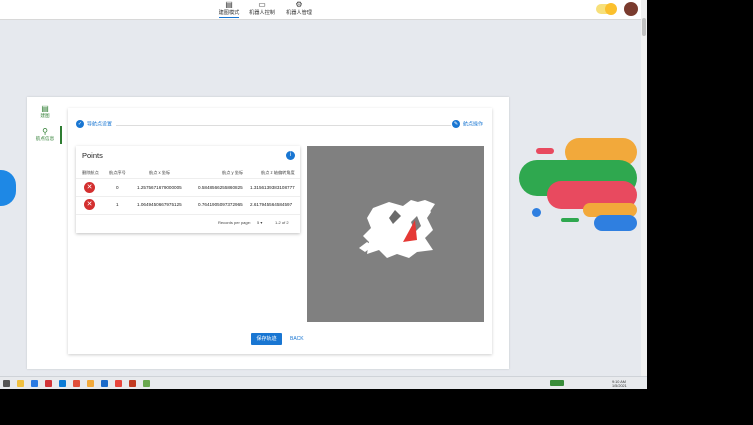  What do you see at coordinates (611, 9) in the screenshot?
I see `toggle-knob` at bounding box center [611, 9].